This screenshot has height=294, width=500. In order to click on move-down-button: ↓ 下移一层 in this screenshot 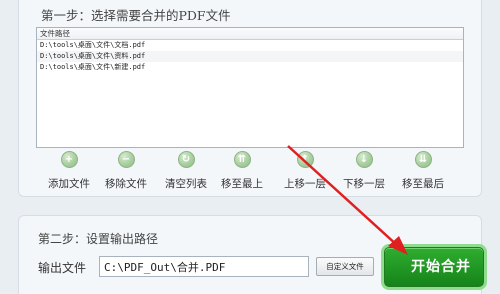, I will do `click(364, 171)`.